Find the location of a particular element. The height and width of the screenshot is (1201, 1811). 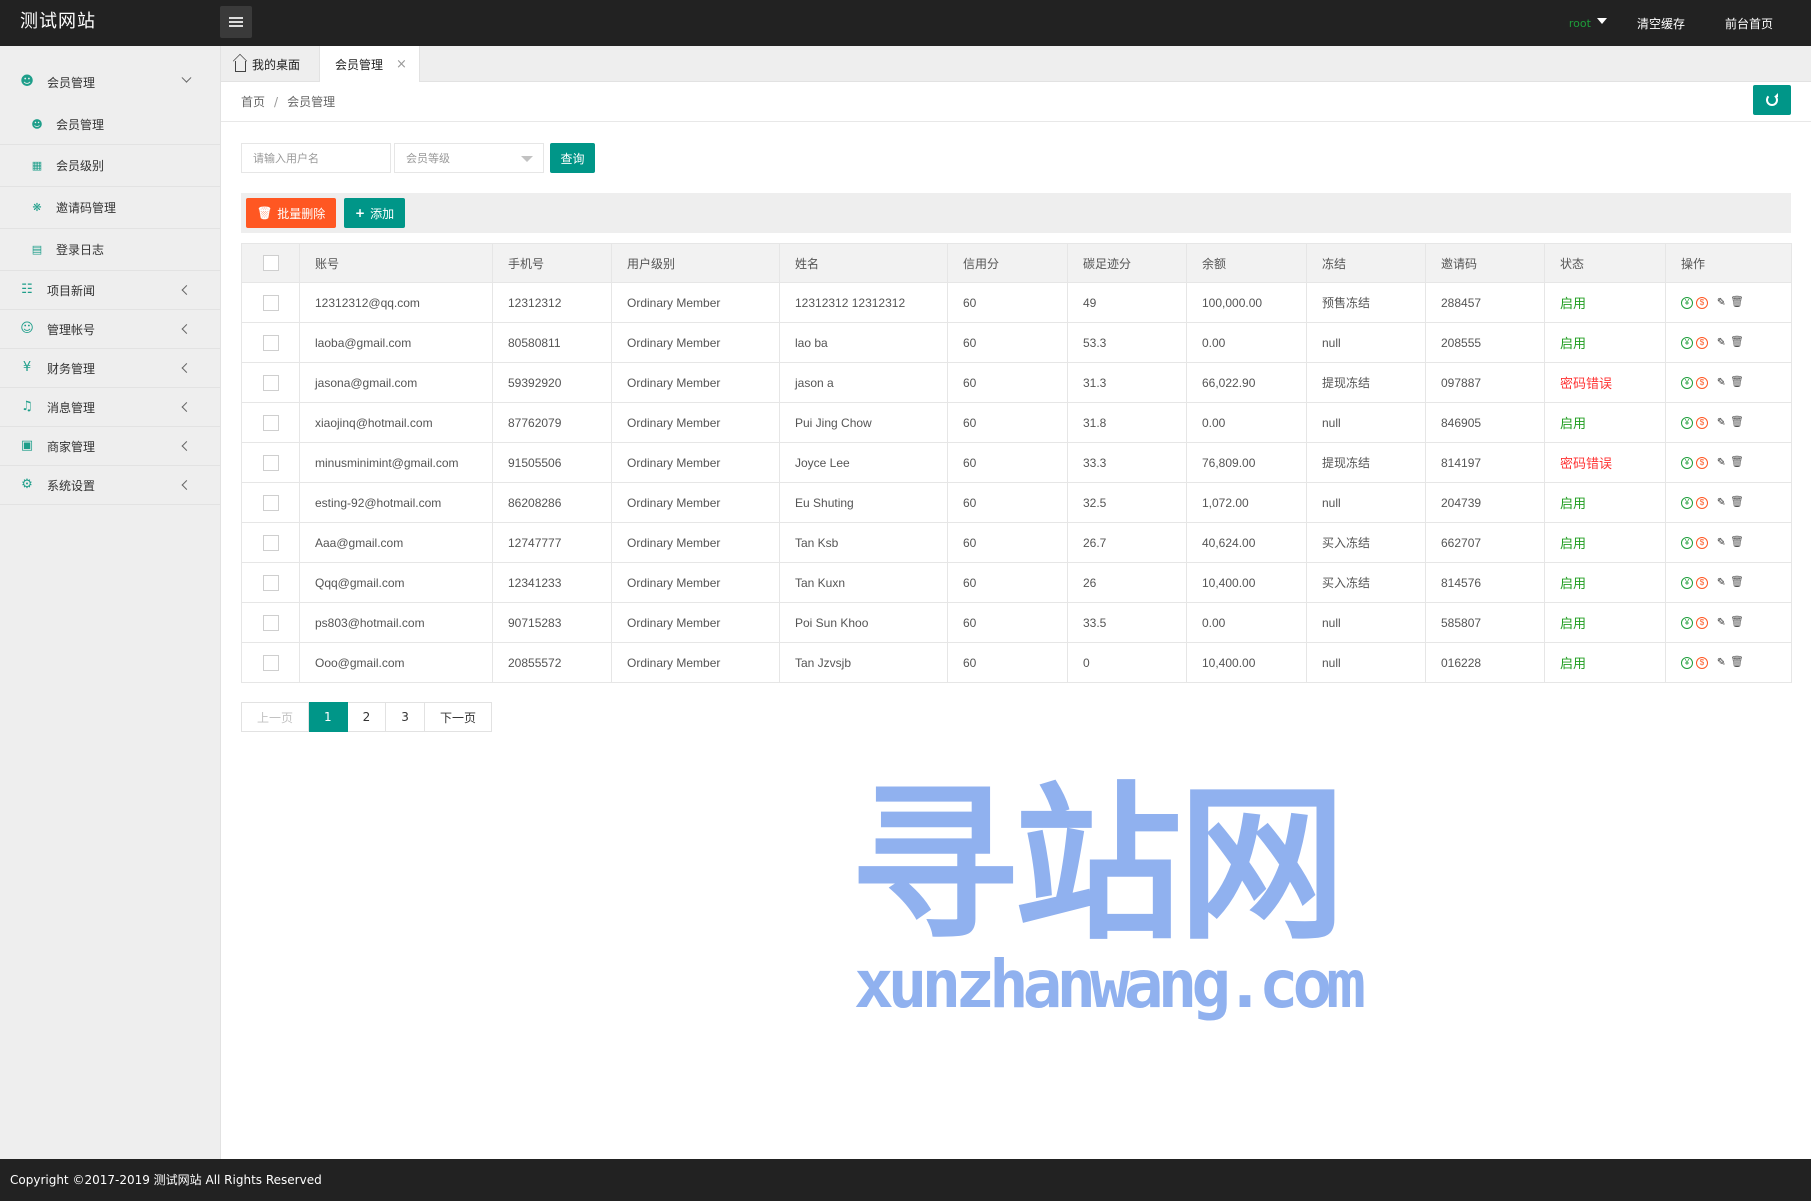

site-title: 测试网站 is located at coordinates (58, 23).